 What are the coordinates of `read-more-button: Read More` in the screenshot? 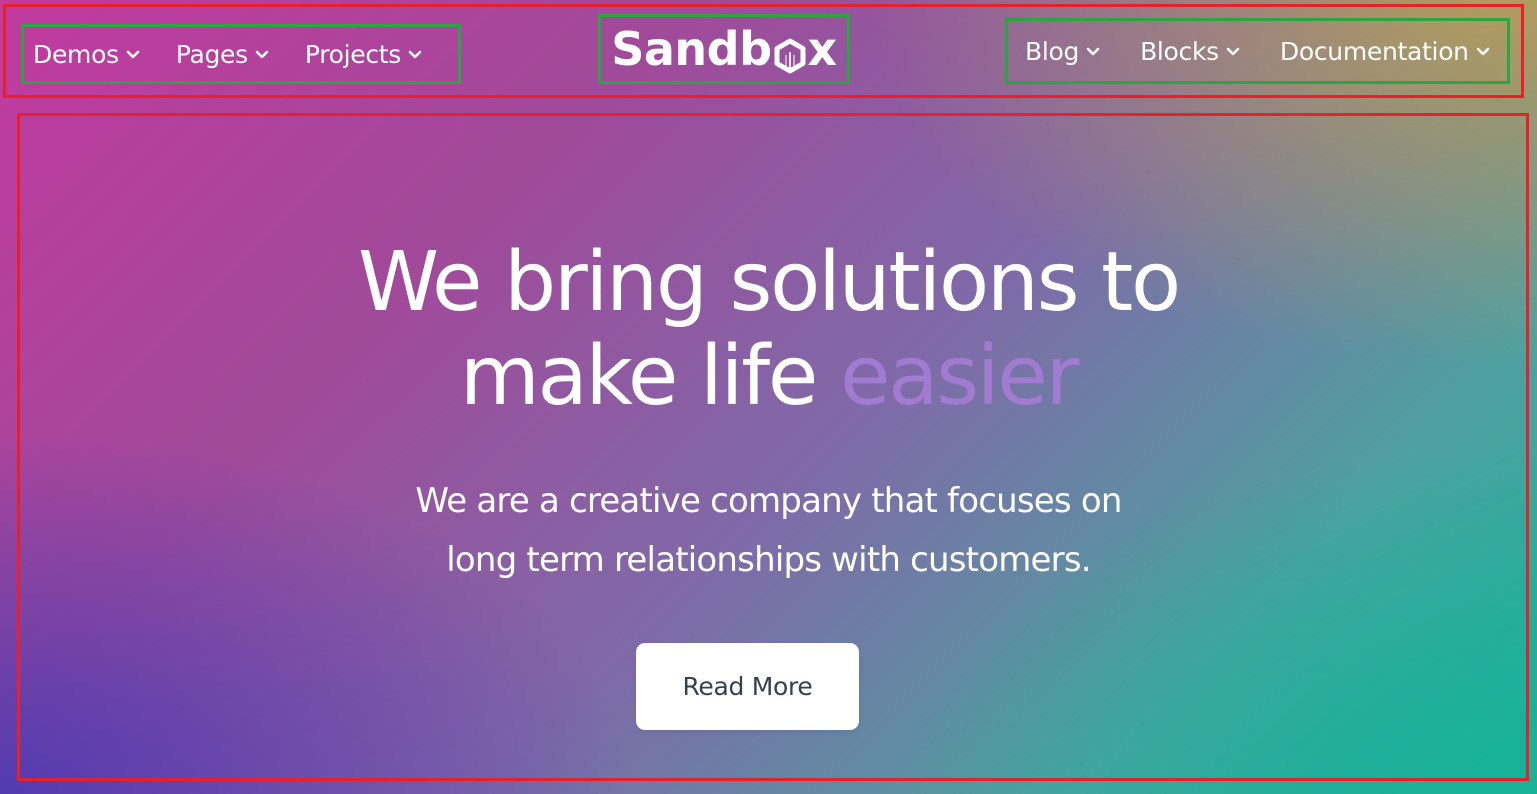 It's located at (747, 686).